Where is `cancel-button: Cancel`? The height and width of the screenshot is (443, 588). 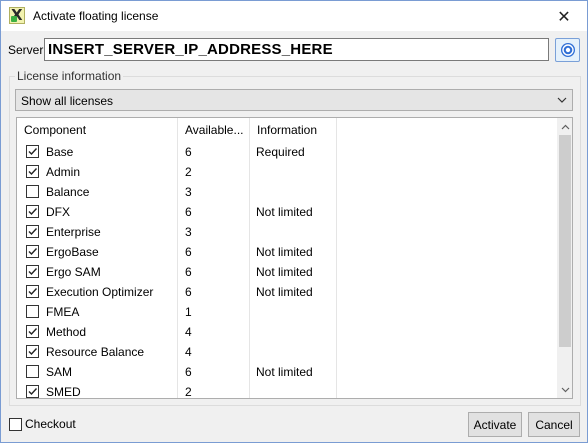
cancel-button: Cancel is located at coordinates (554, 424).